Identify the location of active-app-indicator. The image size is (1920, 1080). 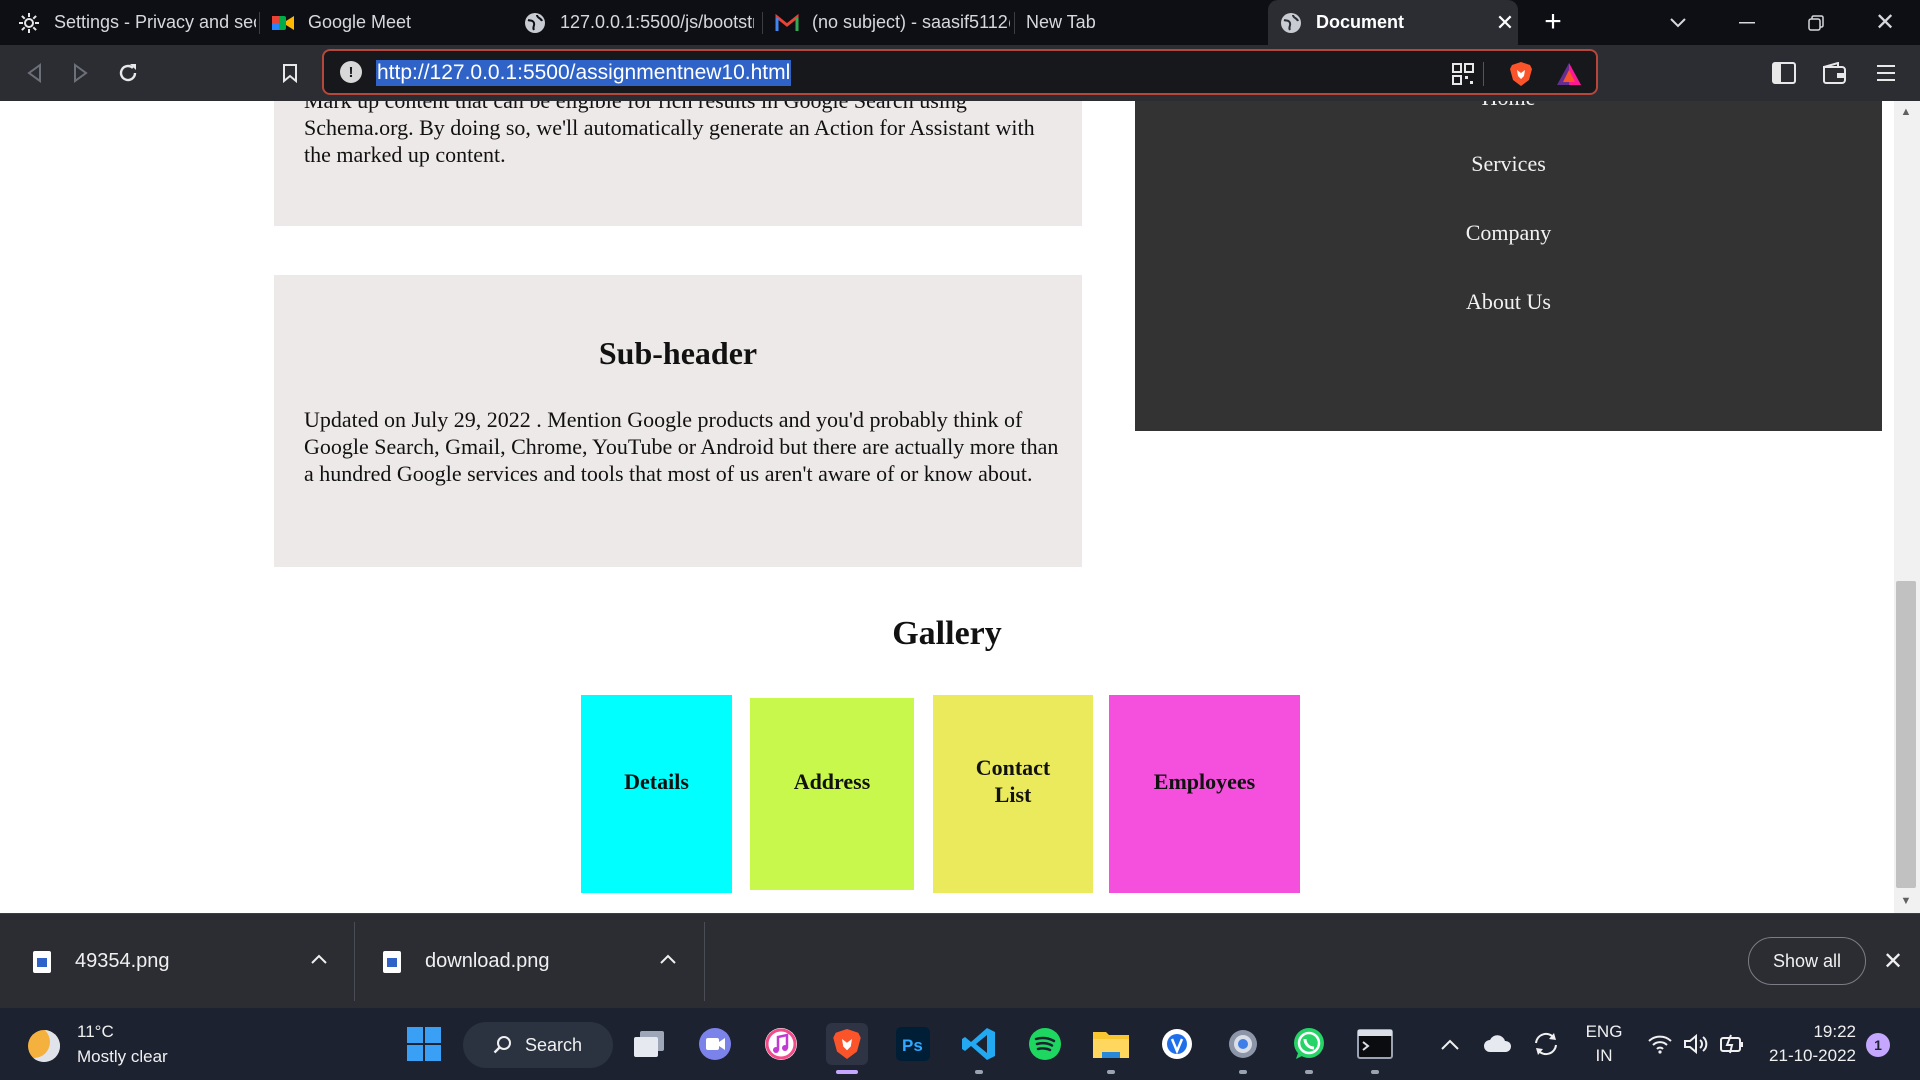
(847, 1072).